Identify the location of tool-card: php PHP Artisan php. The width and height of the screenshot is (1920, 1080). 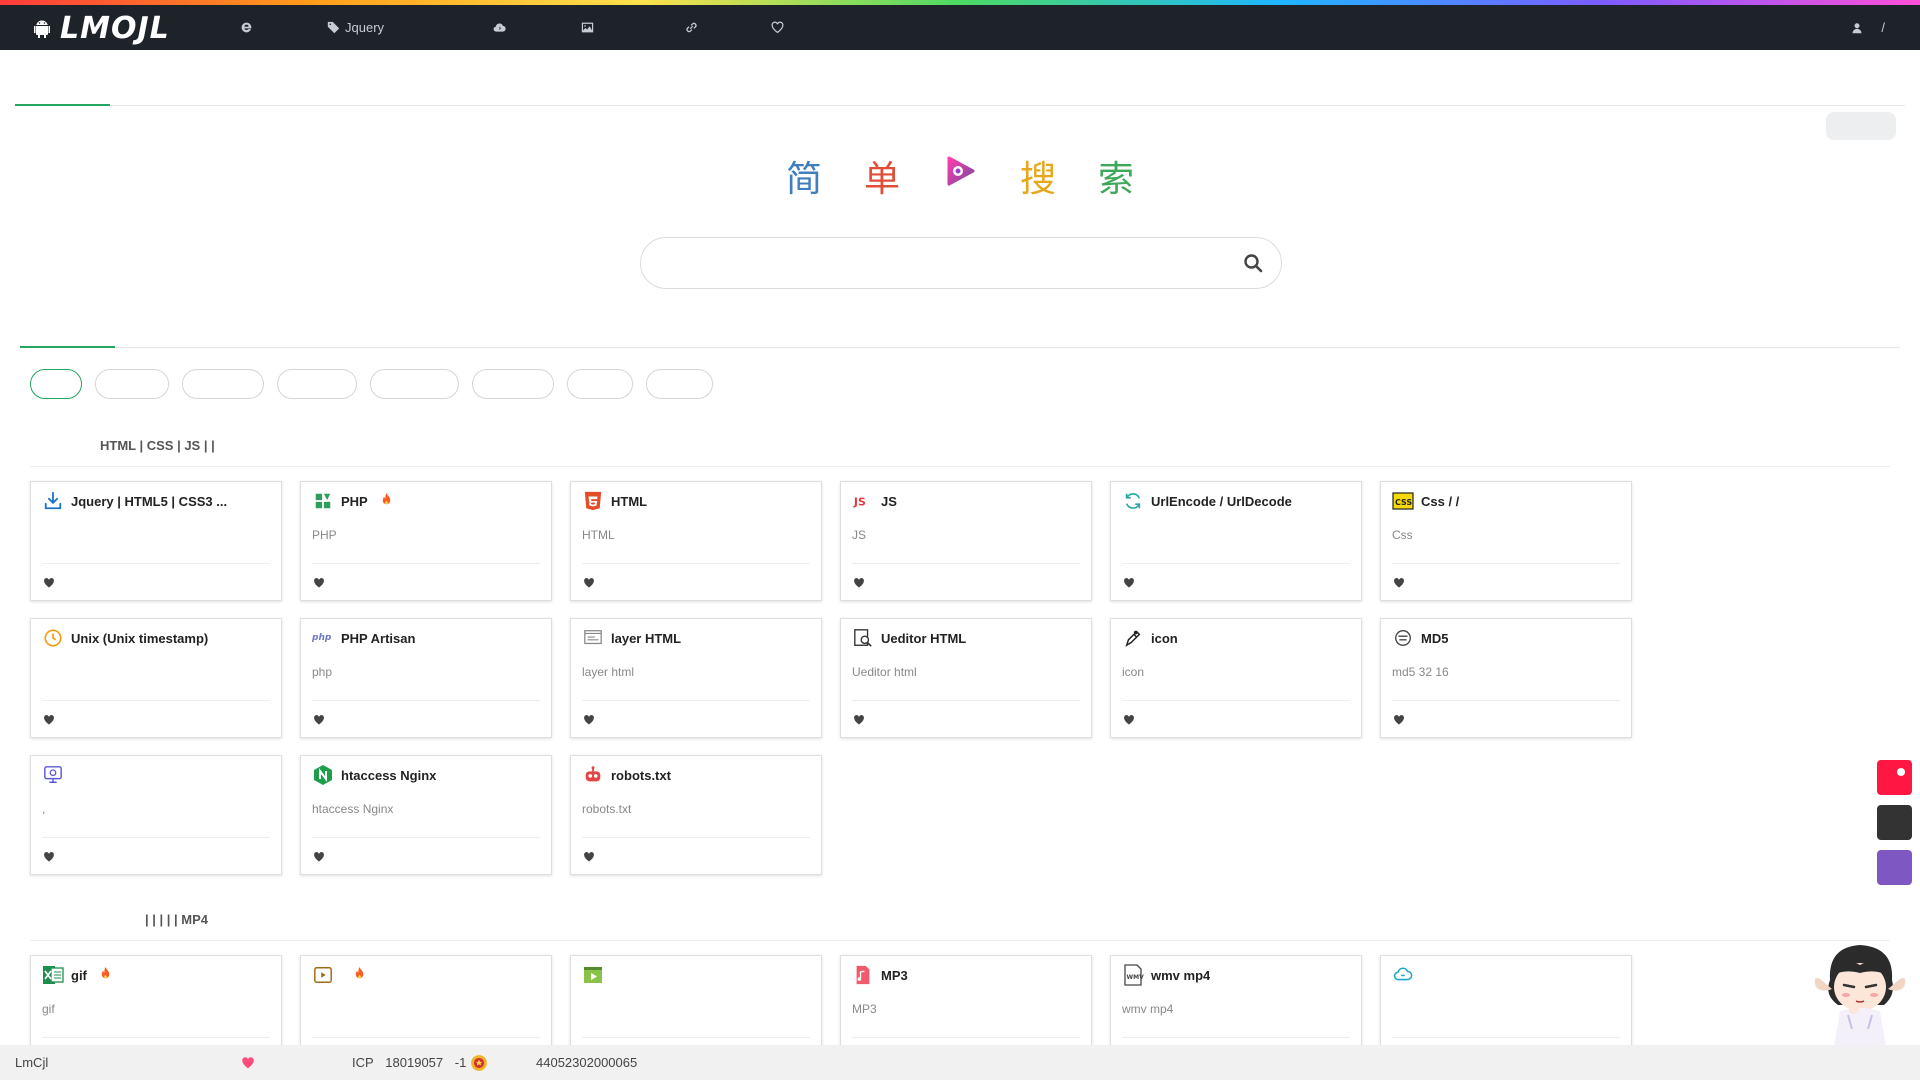
(426, 678).